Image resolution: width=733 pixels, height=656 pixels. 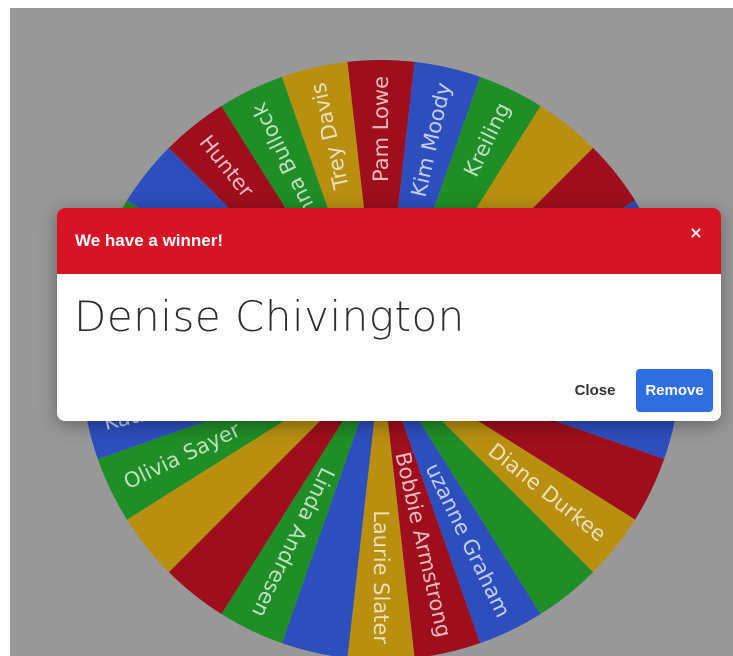 What do you see at coordinates (674, 390) in the screenshot?
I see `remove-button: Remove` at bounding box center [674, 390].